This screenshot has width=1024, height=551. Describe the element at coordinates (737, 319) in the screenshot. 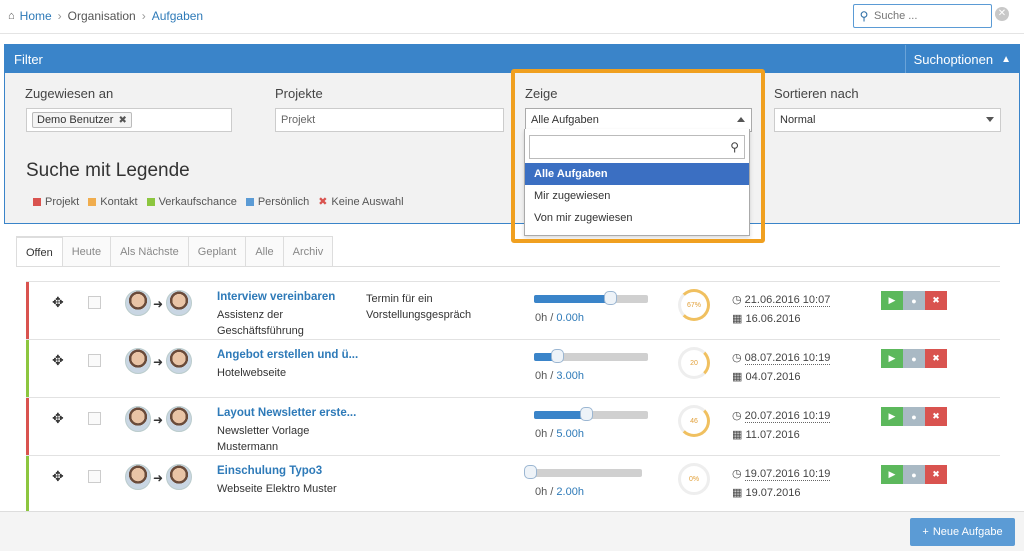

I see `calendar-icon: ▦` at that location.